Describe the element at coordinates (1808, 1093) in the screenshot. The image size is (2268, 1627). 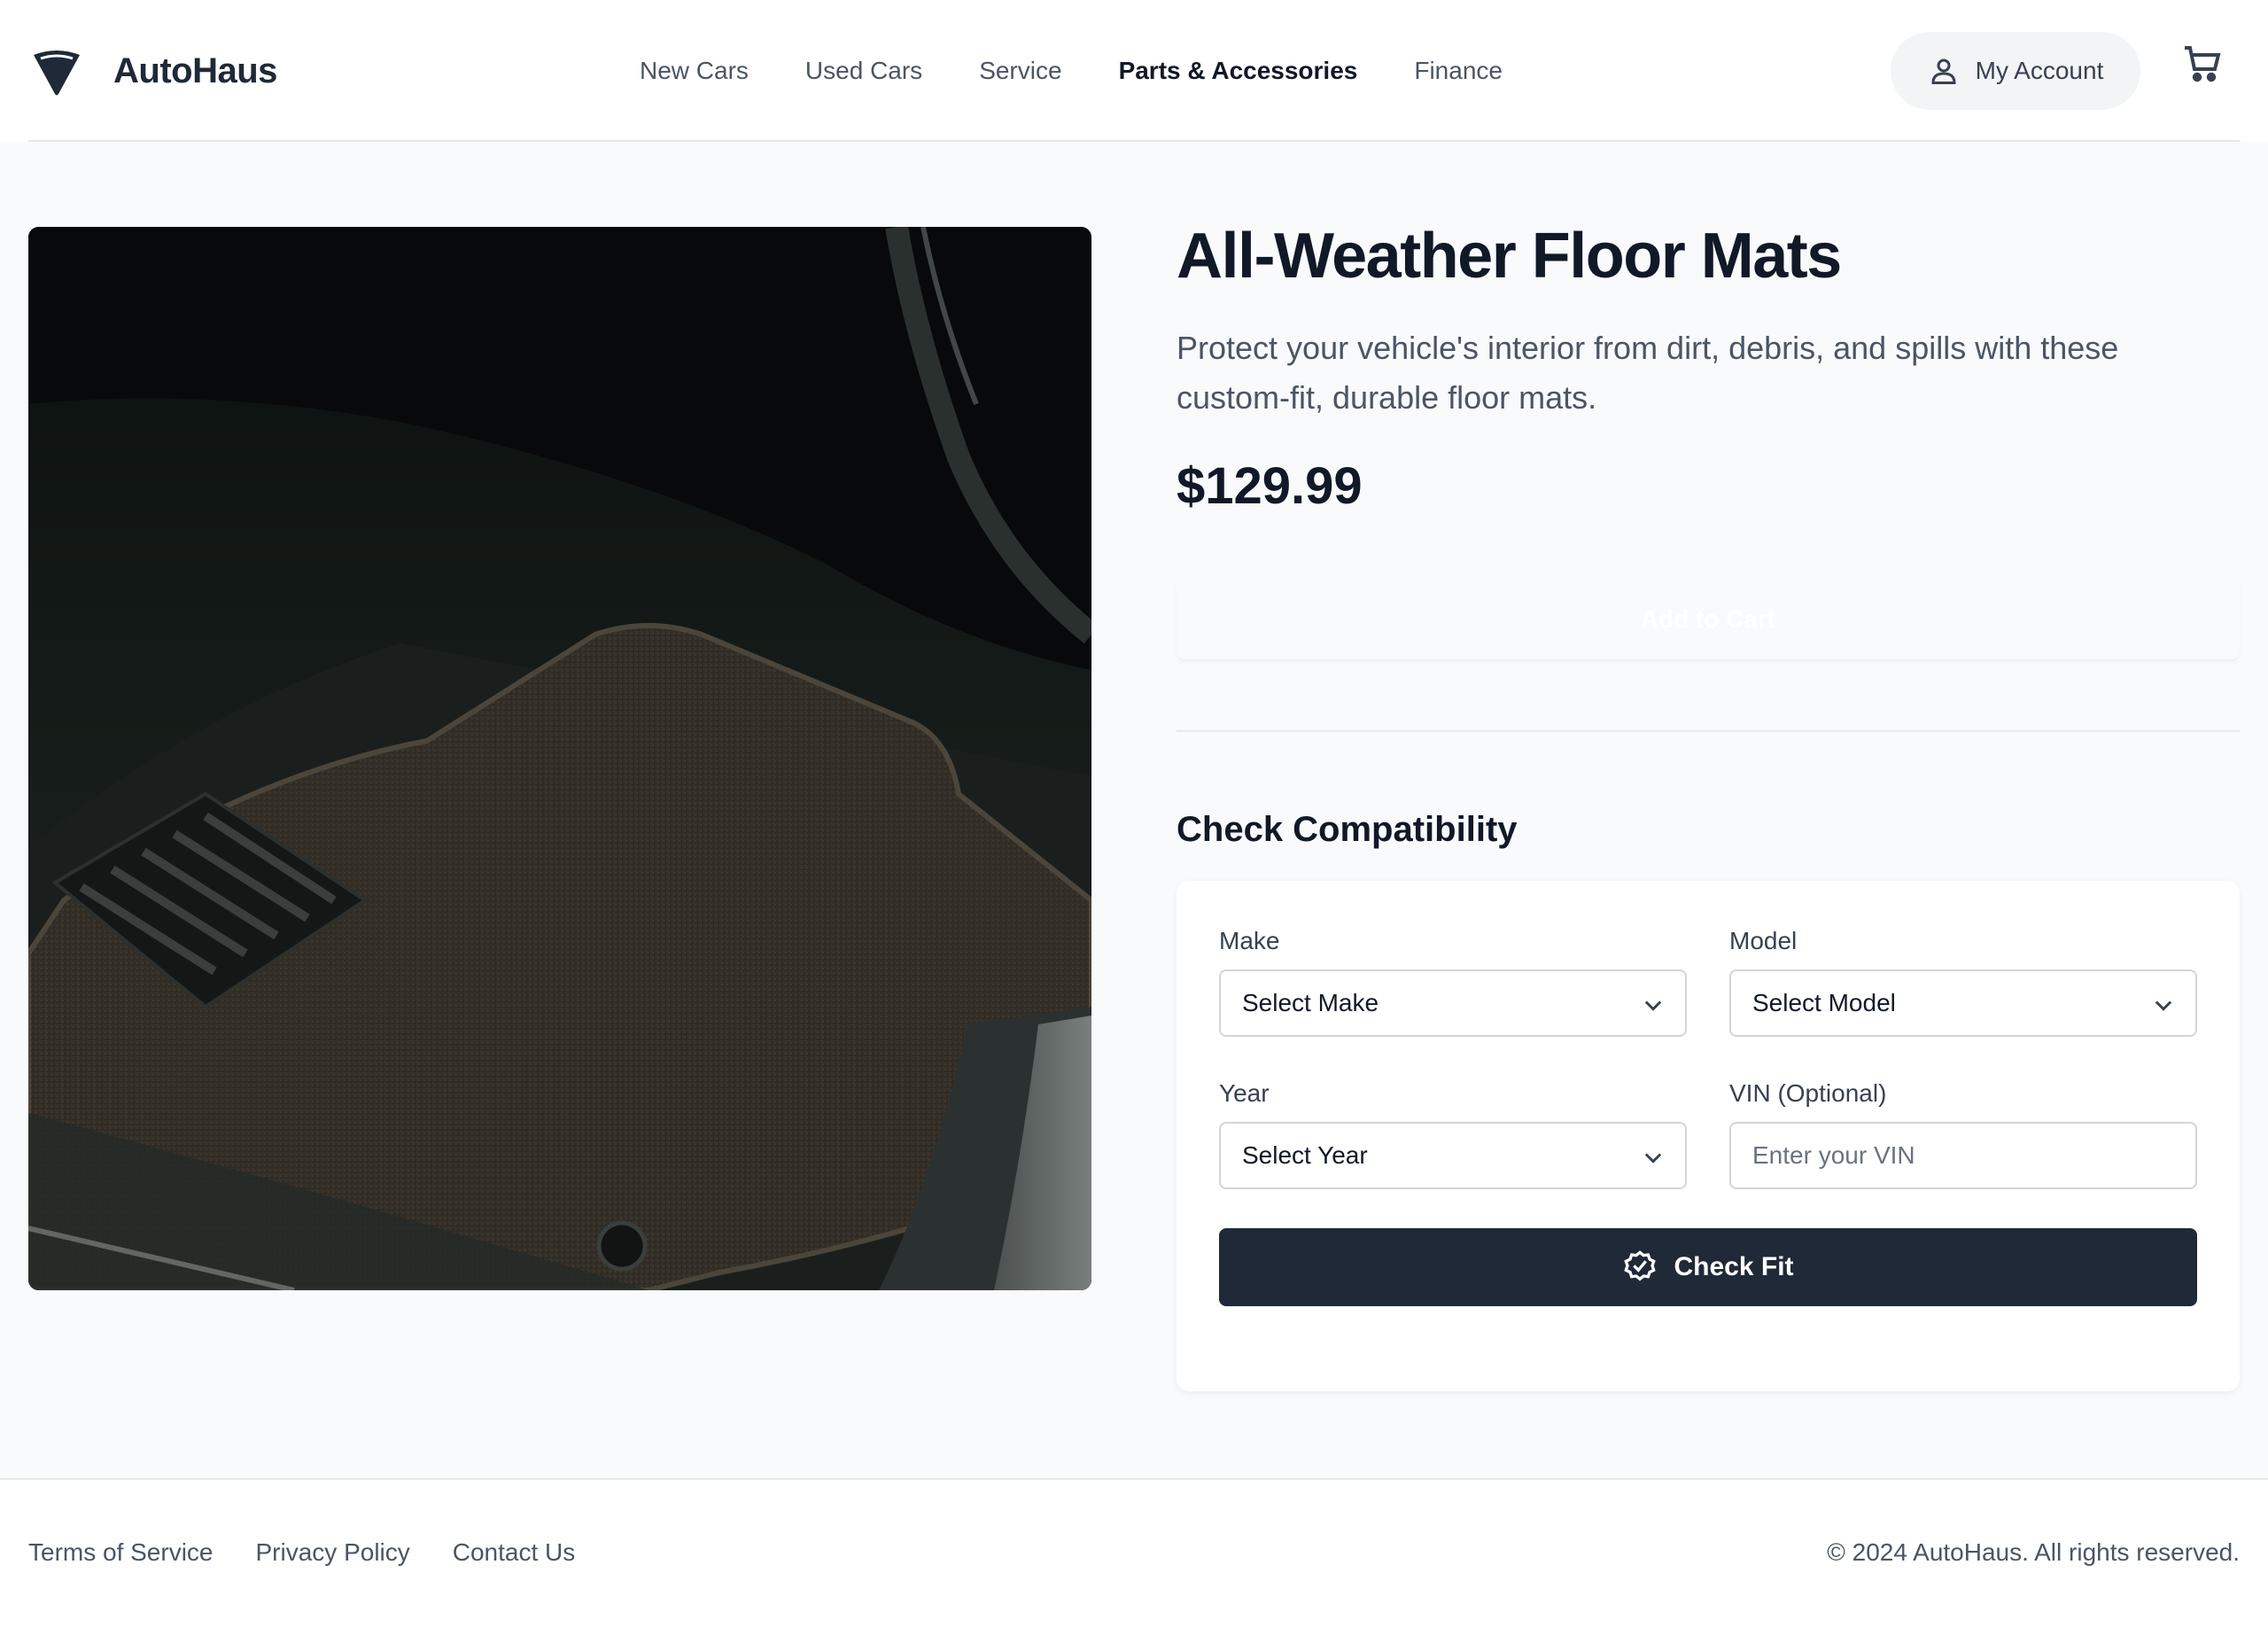
I see `vin-label: VIN (Optional)` at that location.